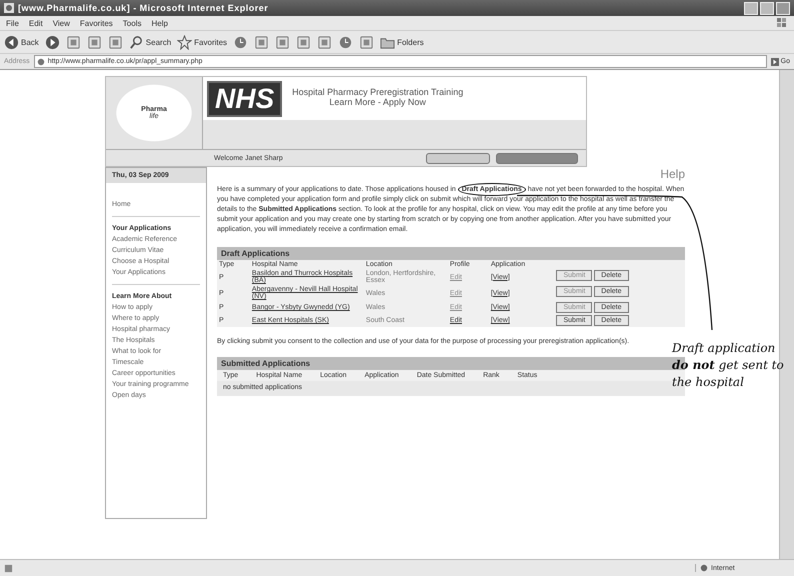 This screenshot has width=794, height=576. What do you see at coordinates (61, 23) in the screenshot?
I see `menu-item: View` at bounding box center [61, 23].